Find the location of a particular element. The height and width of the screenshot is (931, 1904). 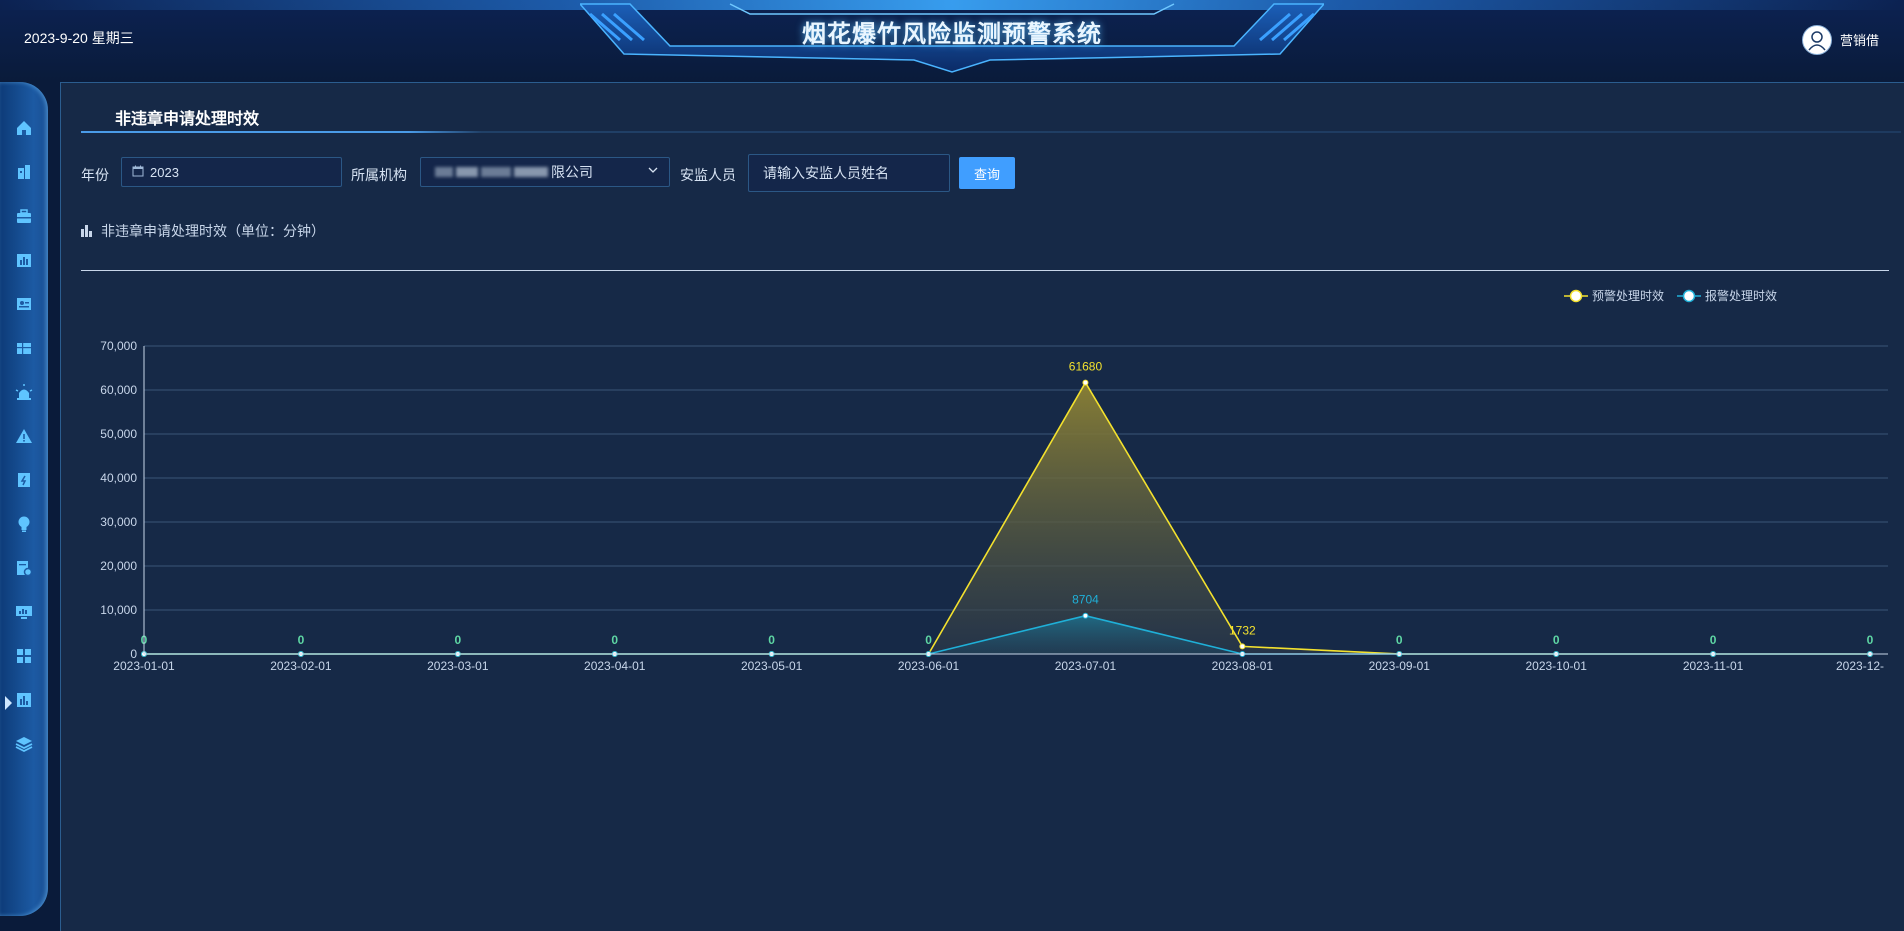

x-tick-label: 2023-08-01 is located at coordinates (1243, 666).